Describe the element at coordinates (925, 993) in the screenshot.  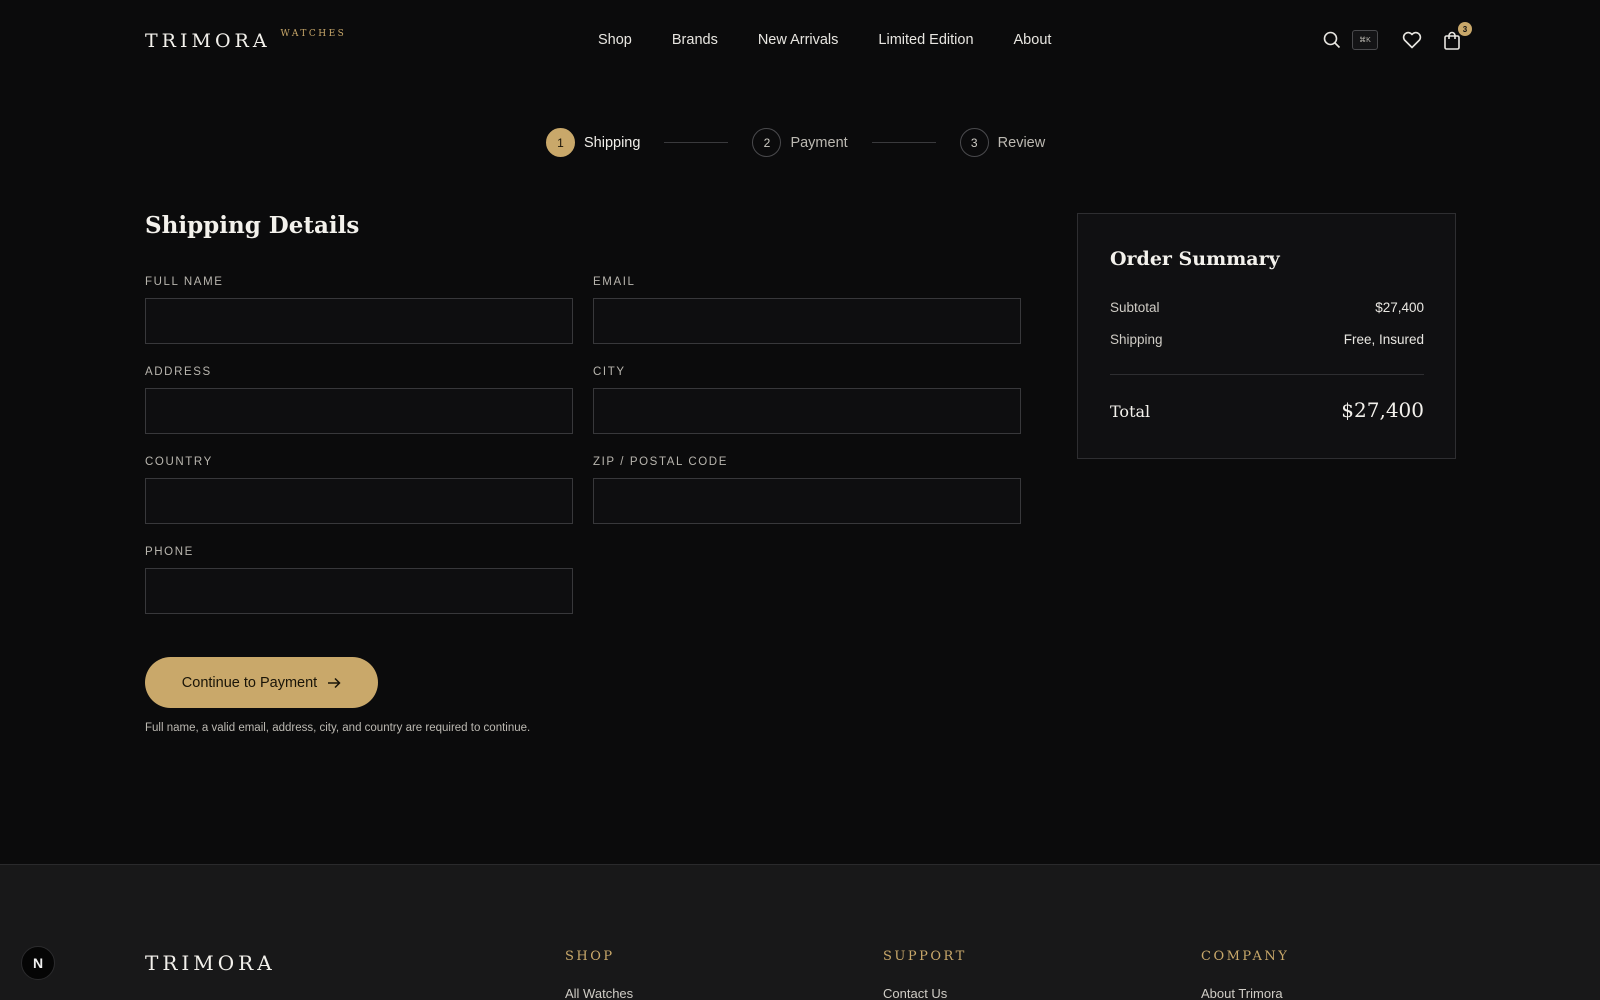
I see `footer-link: Contact Us` at that location.